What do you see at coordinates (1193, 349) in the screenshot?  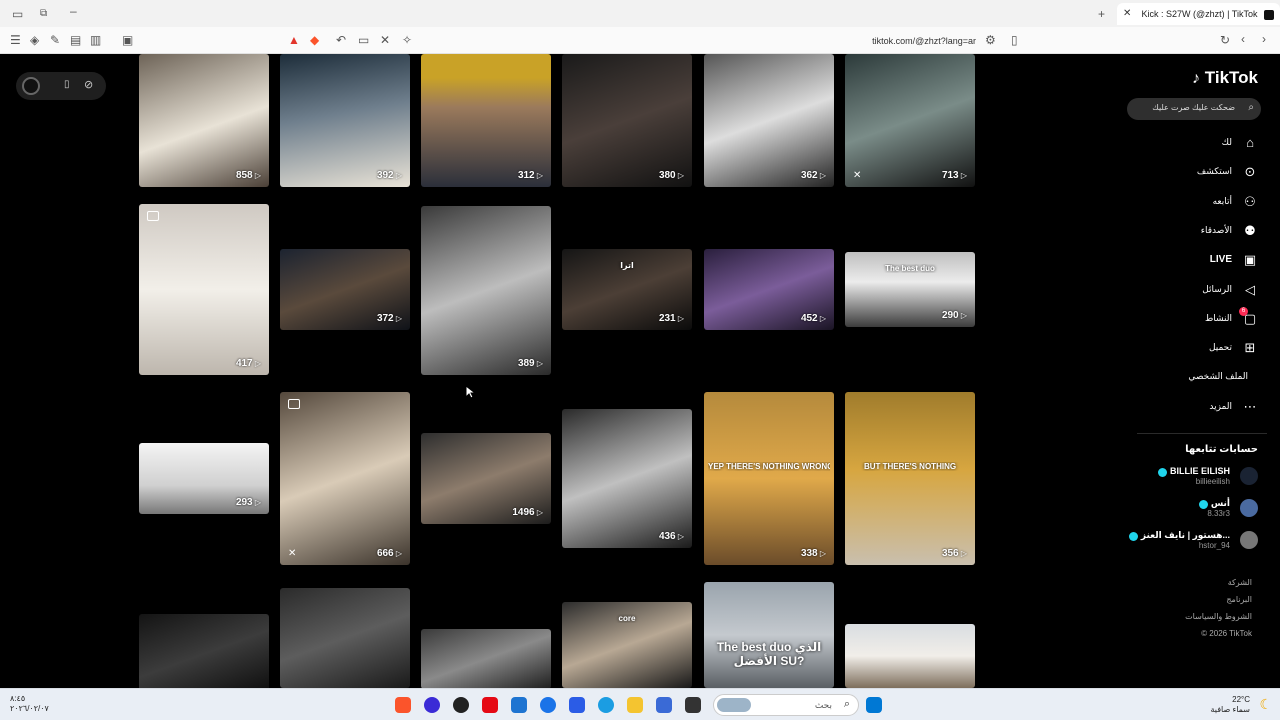 I see `nav-item: ⊞ تحميل` at bounding box center [1193, 349].